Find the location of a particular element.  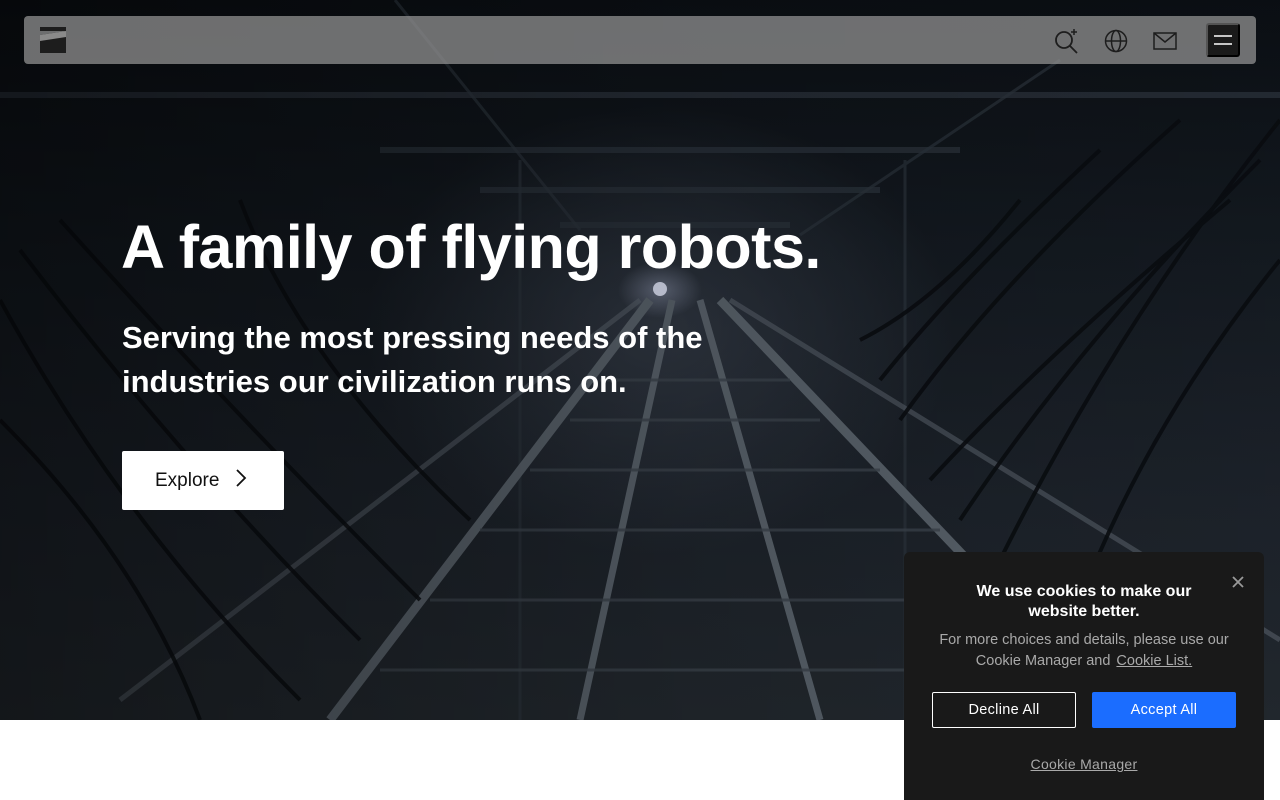

decline-all-button: Decline All is located at coordinates (1004, 710).